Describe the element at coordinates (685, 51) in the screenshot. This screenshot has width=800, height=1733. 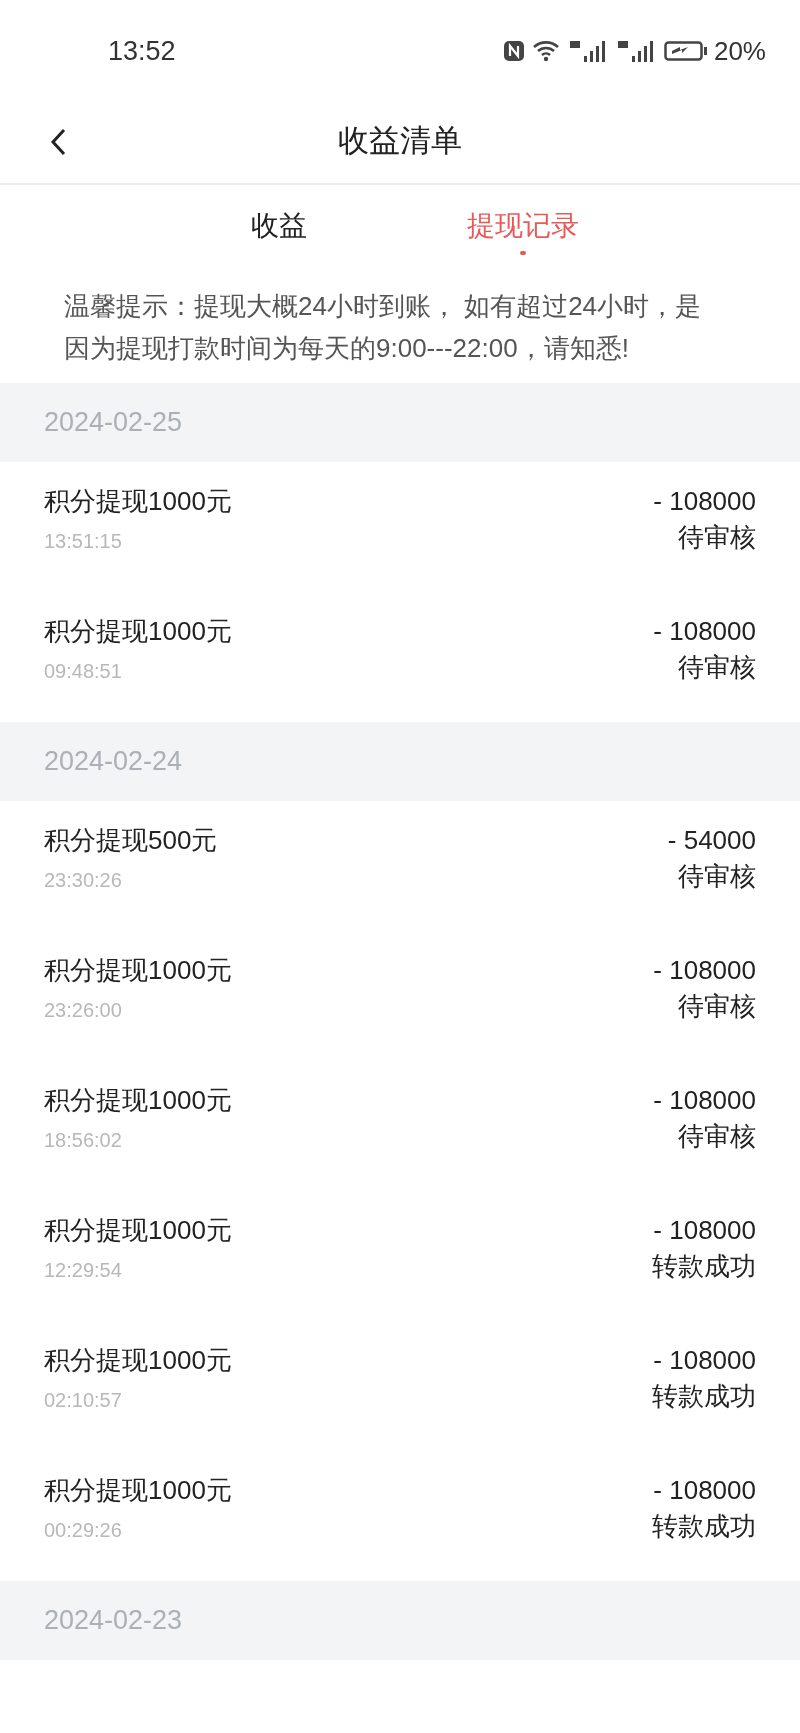
I see `battery-icon` at that location.